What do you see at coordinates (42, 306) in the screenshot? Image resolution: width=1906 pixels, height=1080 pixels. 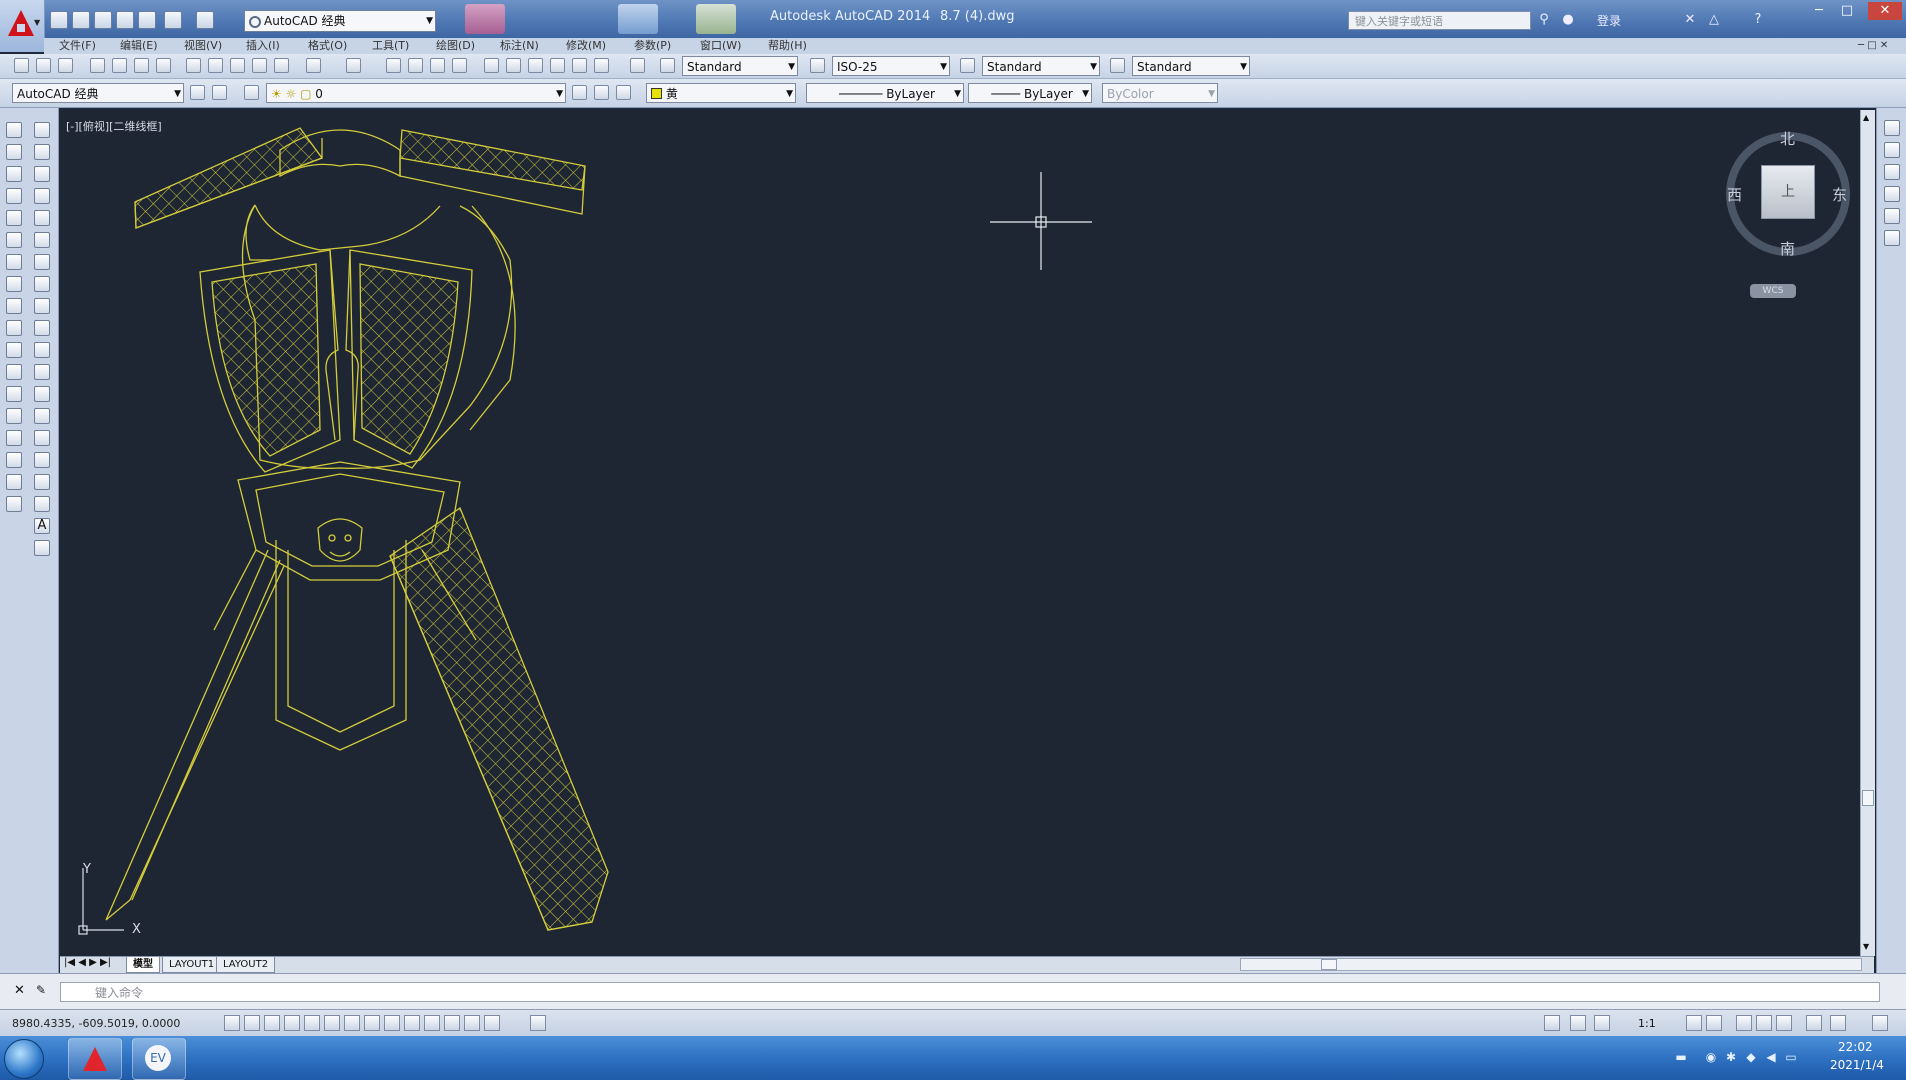 I see `spline-icon` at bounding box center [42, 306].